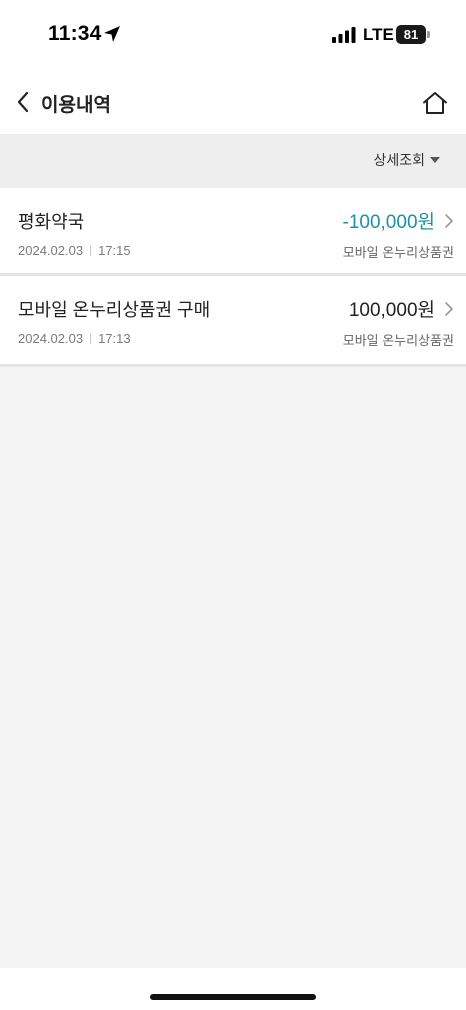  I want to click on transaction-meta: 2024.02.03 17:15, so click(74, 250).